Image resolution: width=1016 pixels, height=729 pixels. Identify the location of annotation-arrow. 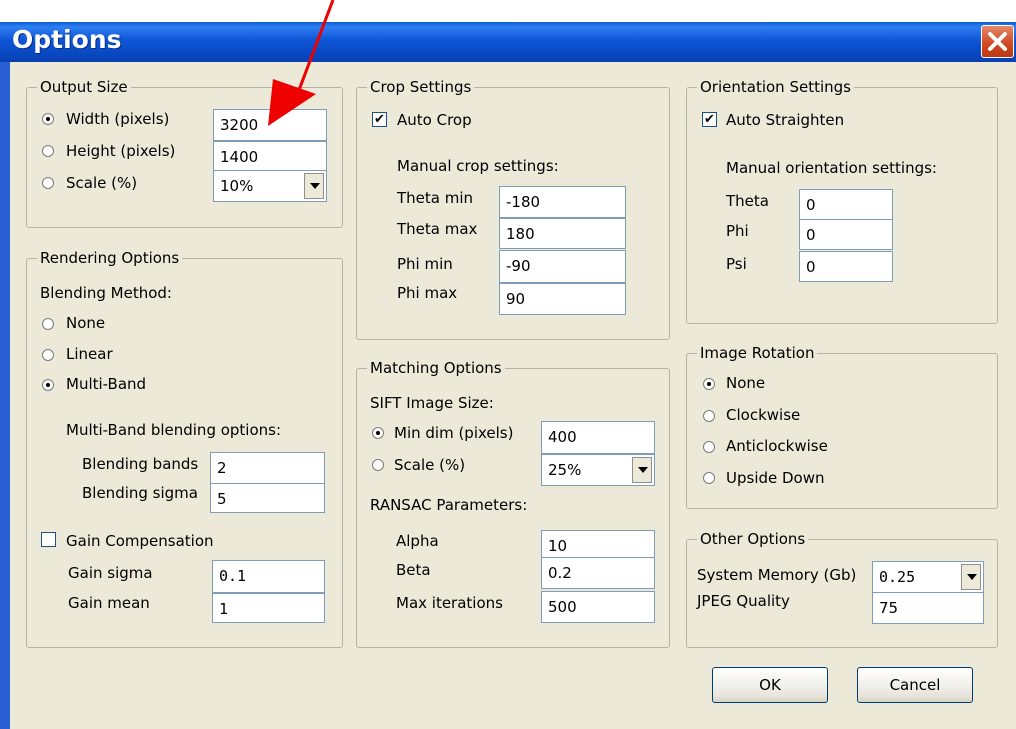
(301, 63).